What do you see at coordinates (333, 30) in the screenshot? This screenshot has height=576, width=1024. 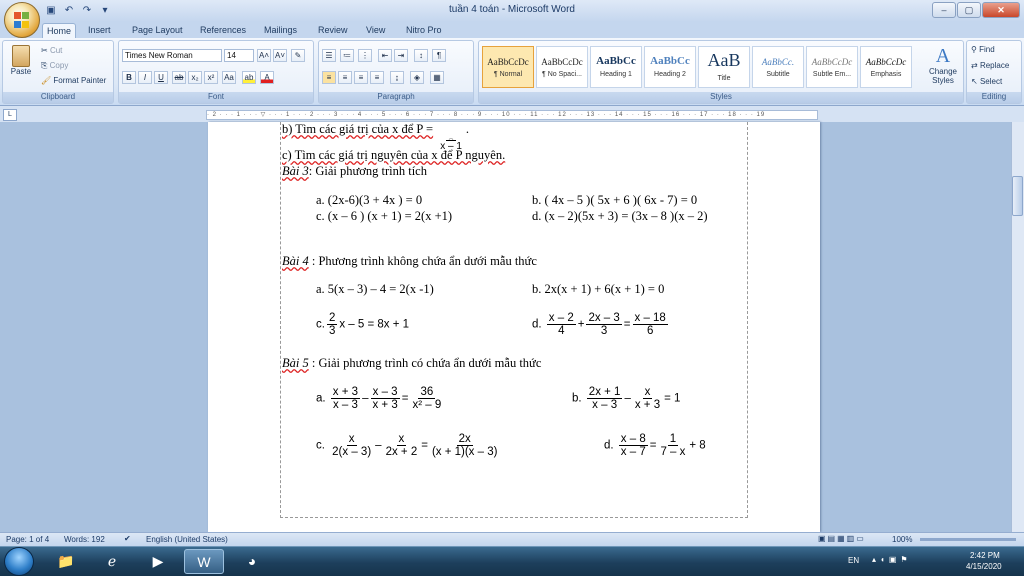 I see `tab-review: Review` at bounding box center [333, 30].